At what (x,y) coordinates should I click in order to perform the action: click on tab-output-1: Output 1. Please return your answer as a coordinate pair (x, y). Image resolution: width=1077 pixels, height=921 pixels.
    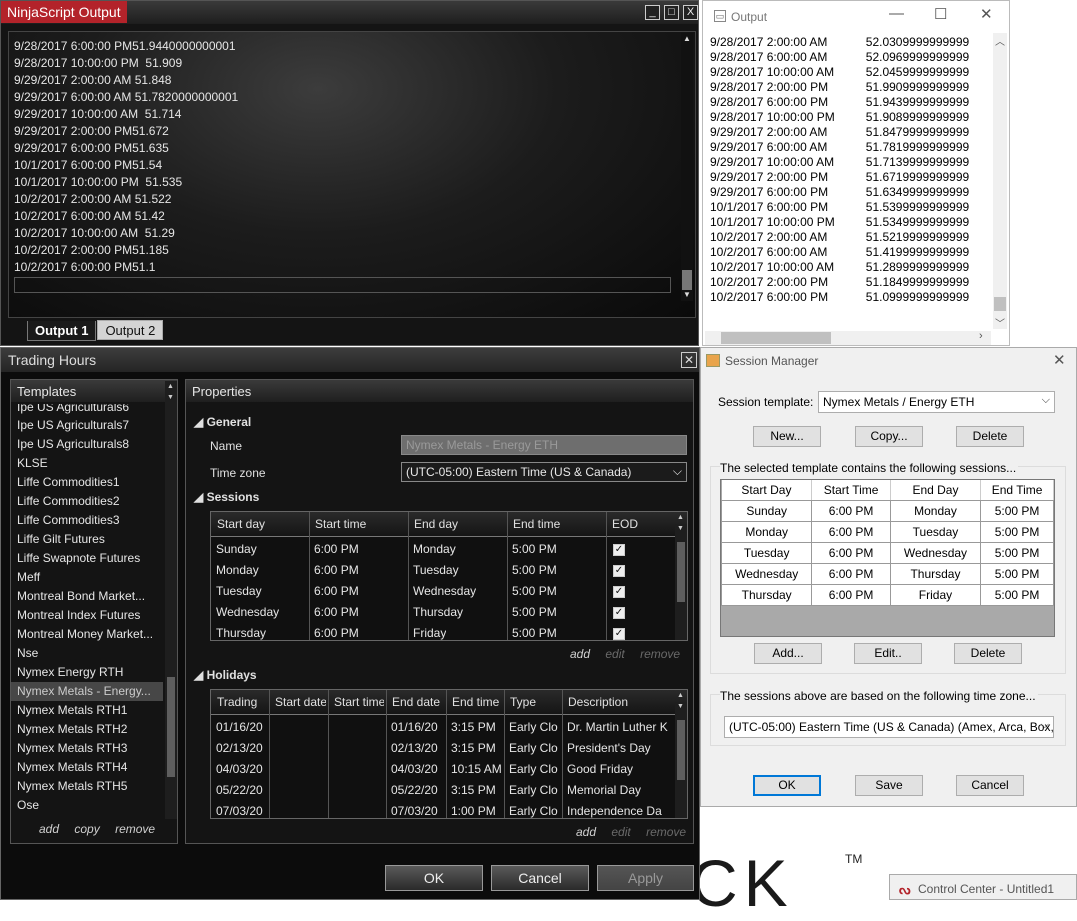
    Looking at the image, I should click on (62, 331).